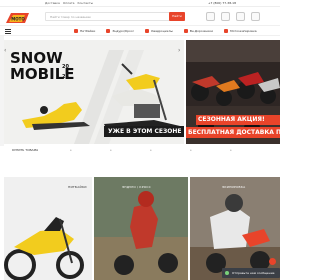 The width and height of the screenshot is (320, 280). What do you see at coordinates (227, 273) in the screenshot?
I see `online-status-icon` at bounding box center [227, 273].